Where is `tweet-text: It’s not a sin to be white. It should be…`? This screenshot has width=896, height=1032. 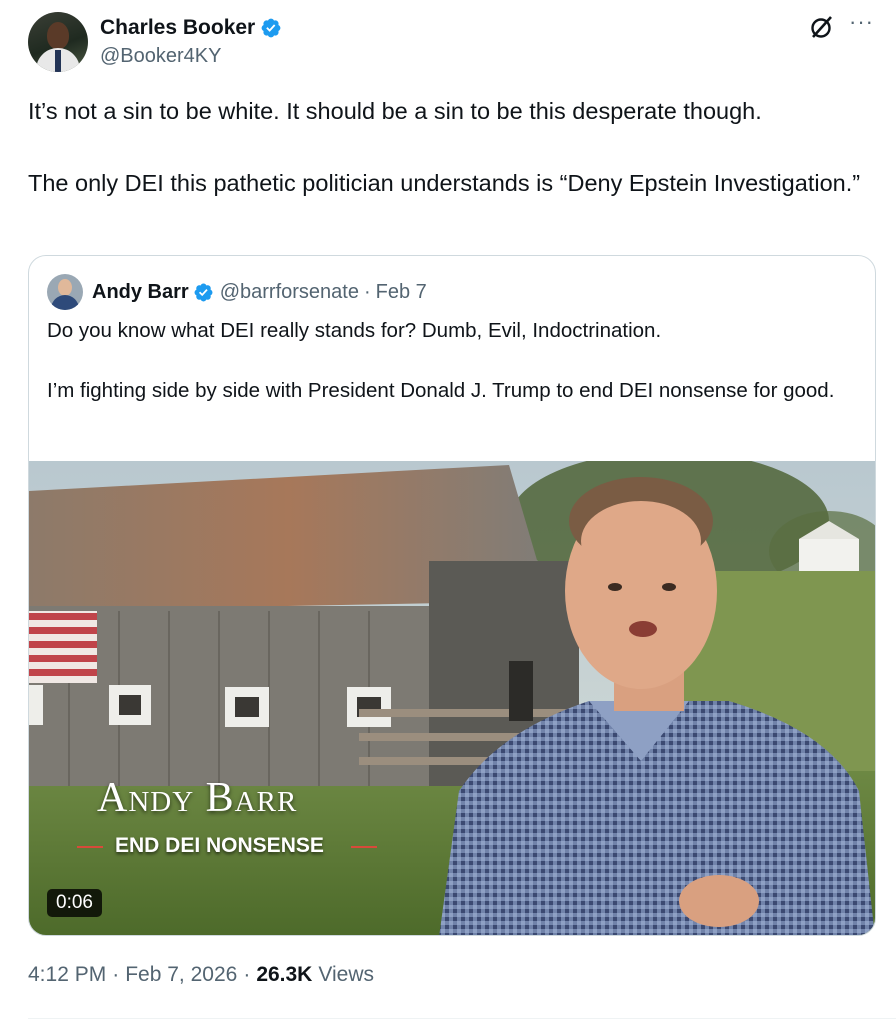 tweet-text: It’s not a sin to be white. It should be… is located at coordinates (448, 147).